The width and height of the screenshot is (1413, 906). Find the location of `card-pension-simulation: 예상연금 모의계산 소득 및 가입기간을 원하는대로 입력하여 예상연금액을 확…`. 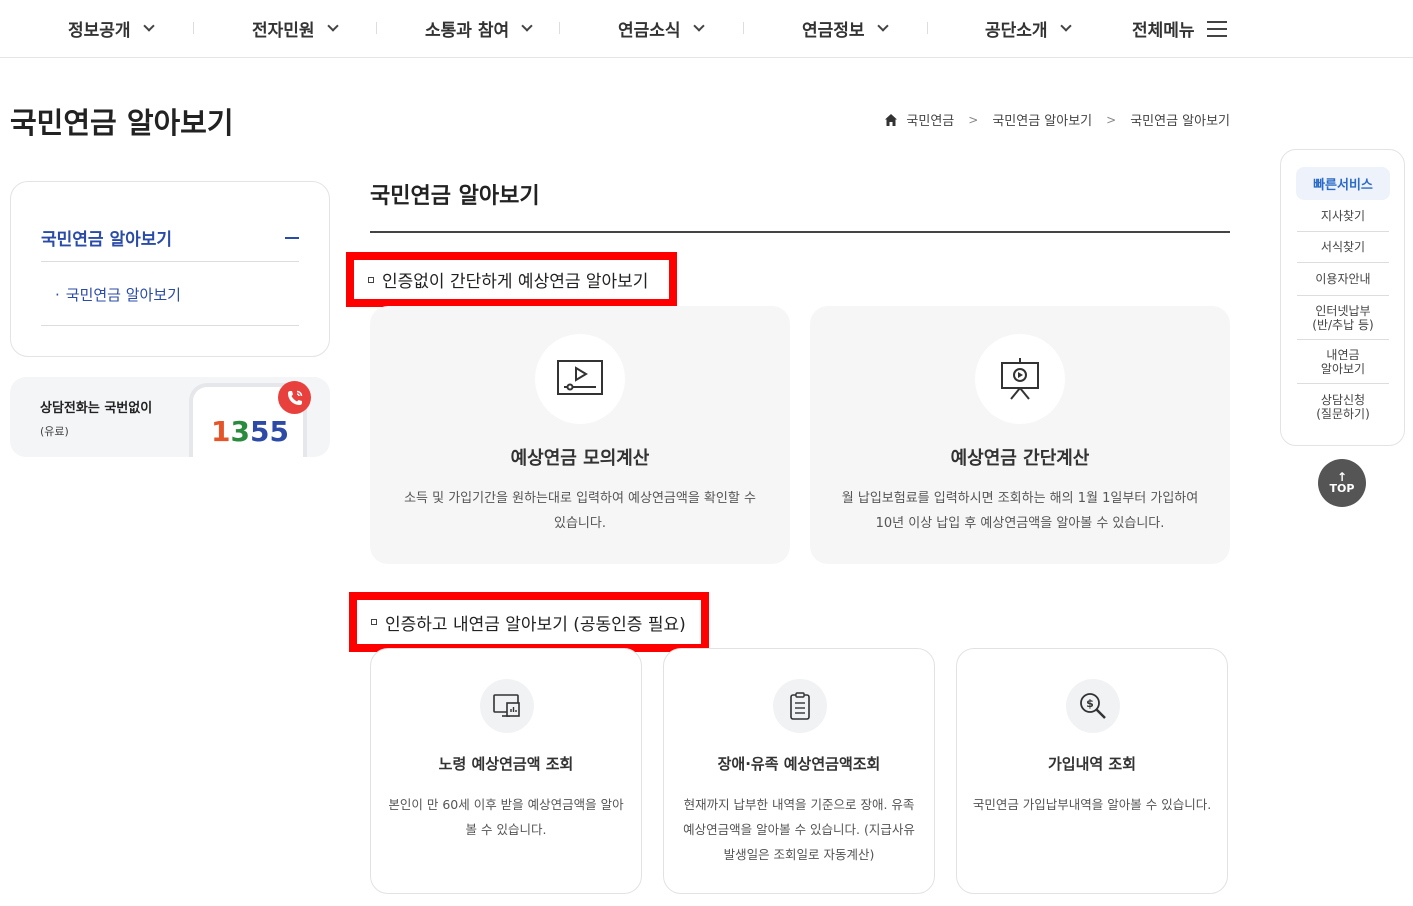

card-pension-simulation: 예상연금 모의계산 소득 및 가입기간을 원하는대로 입력하여 예상연금액을 확… is located at coordinates (580, 435).